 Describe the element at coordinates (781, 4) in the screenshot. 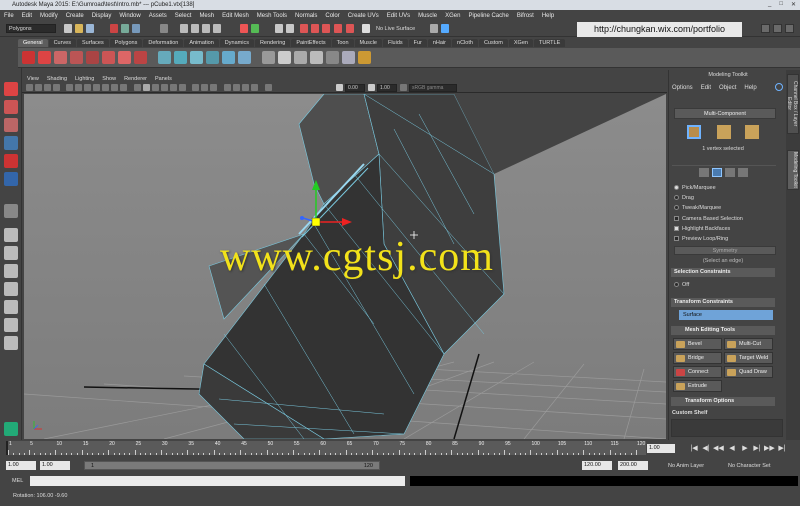

I see `maximize-button: □` at that location.